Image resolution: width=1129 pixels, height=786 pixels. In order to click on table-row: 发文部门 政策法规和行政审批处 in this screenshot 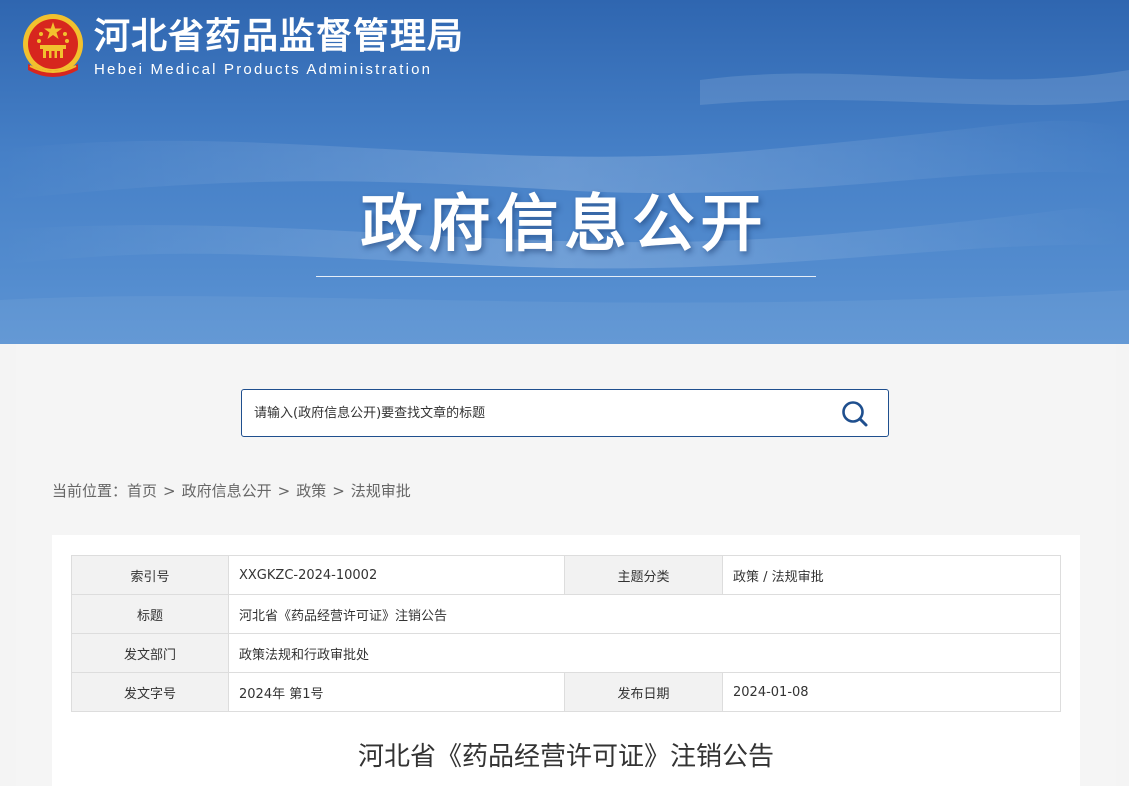, I will do `click(566, 653)`.